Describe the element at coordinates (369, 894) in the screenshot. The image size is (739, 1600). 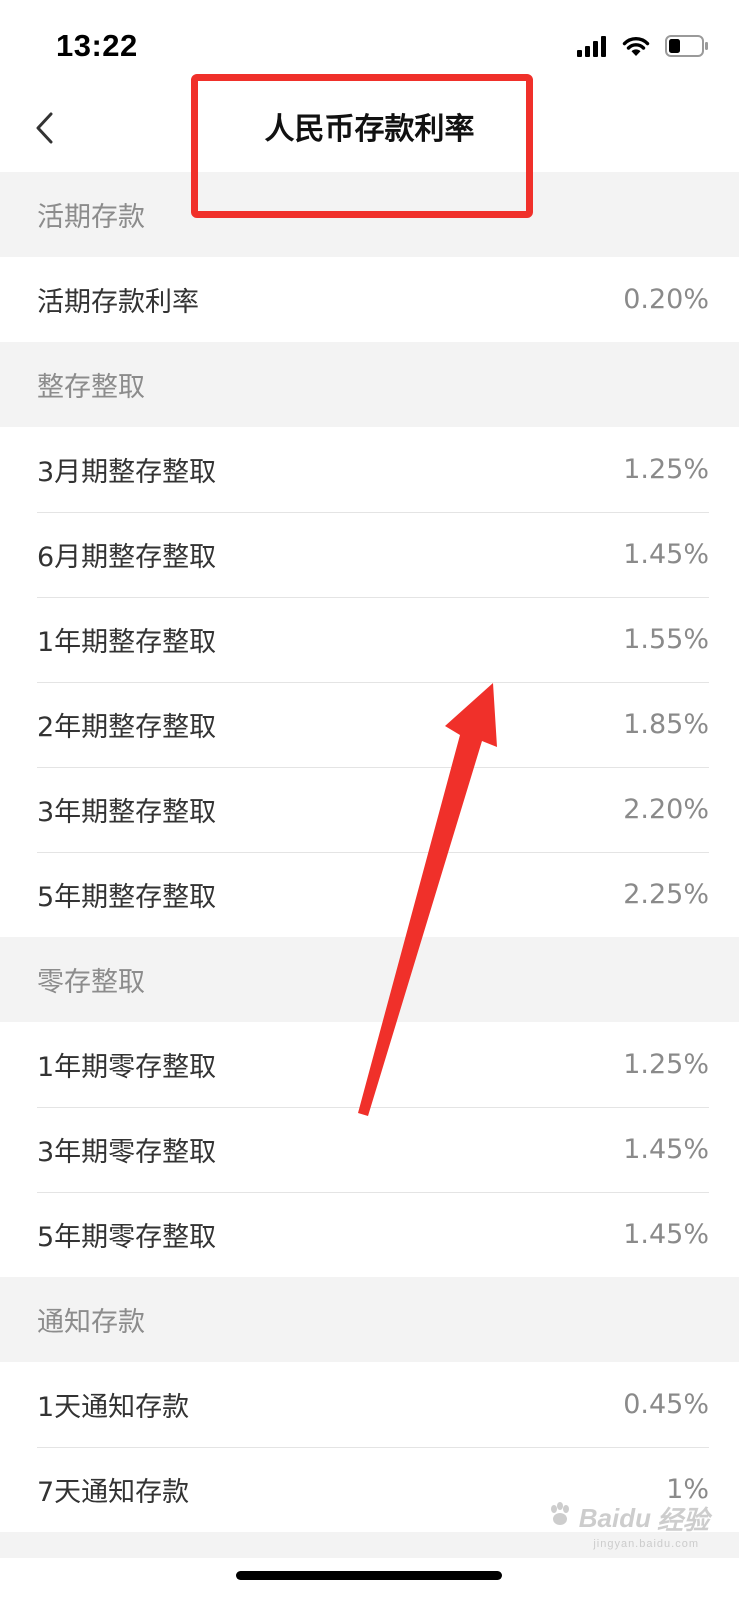
I see `list-item: 5年期整存整取 2.25%` at that location.